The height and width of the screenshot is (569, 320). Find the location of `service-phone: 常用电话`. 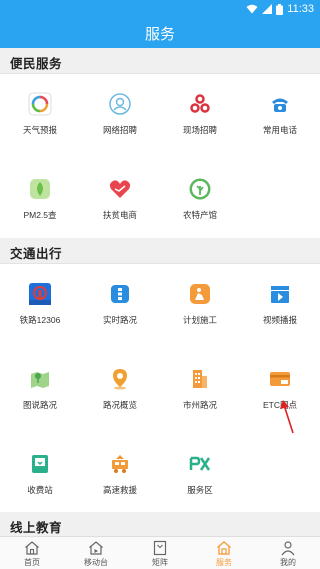

service-phone: 常用电话 is located at coordinates (280, 116).